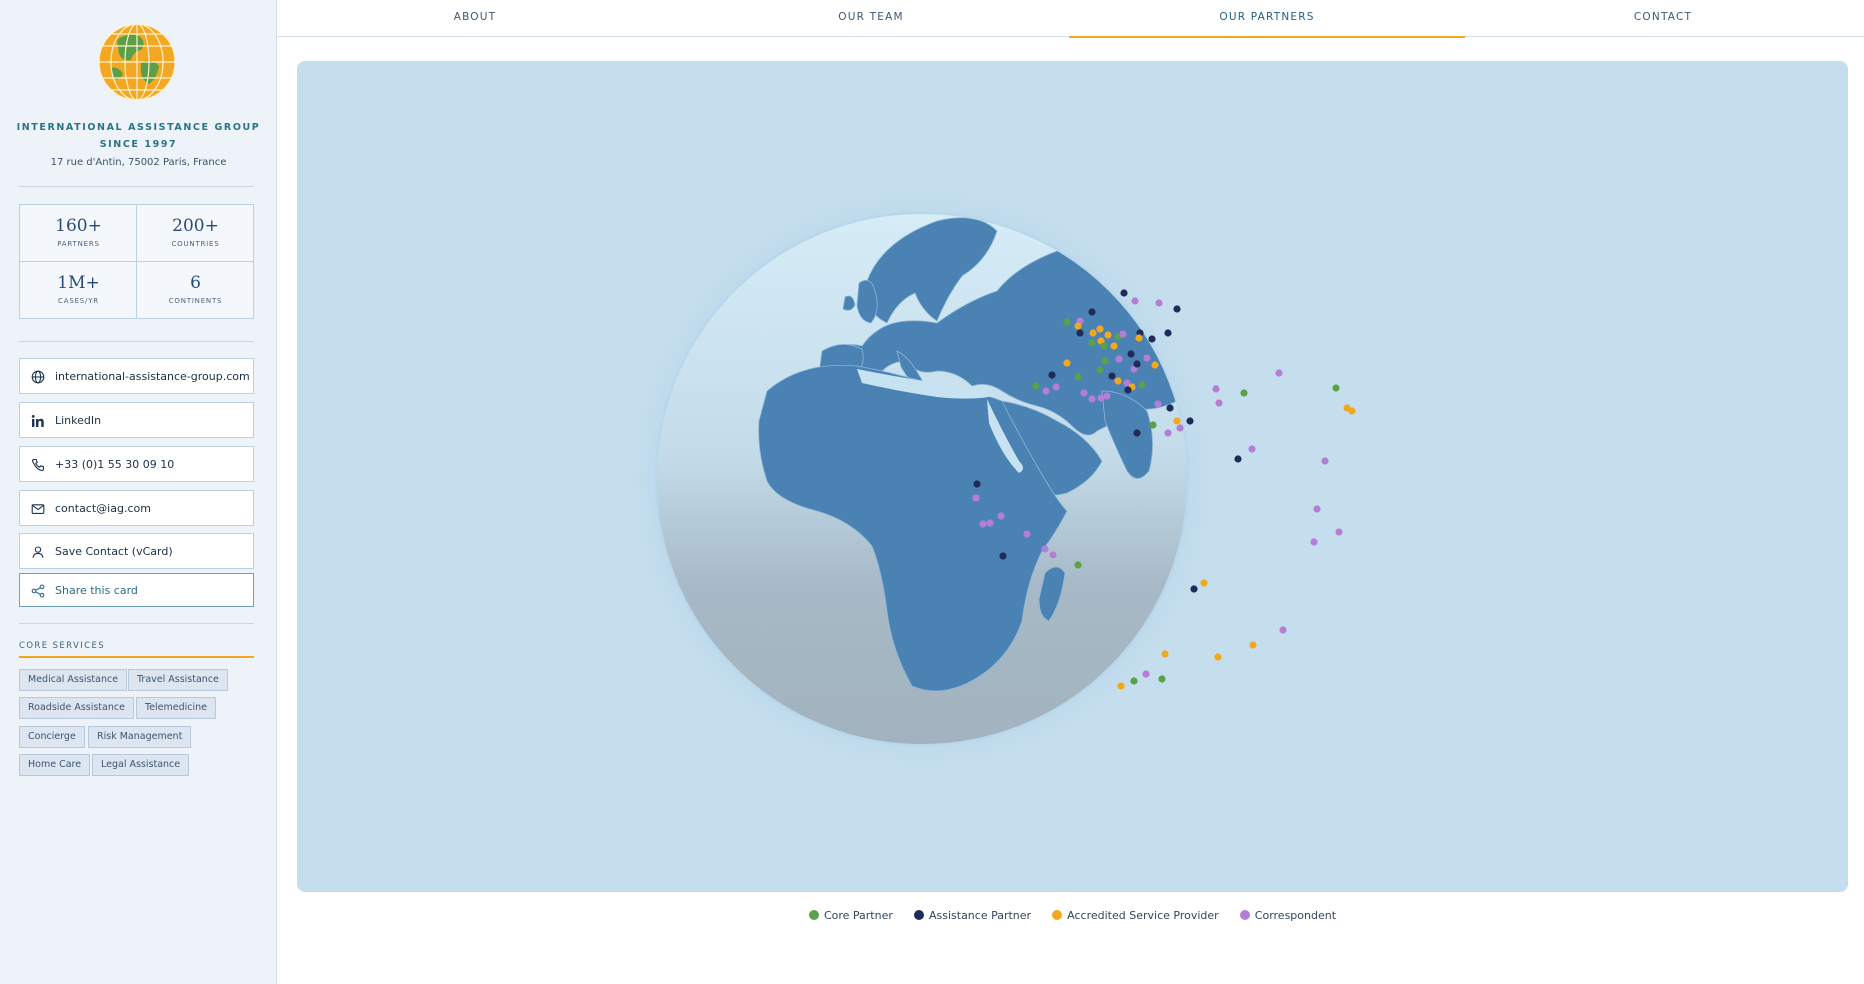  I want to click on stat-value: 6, so click(195, 283).